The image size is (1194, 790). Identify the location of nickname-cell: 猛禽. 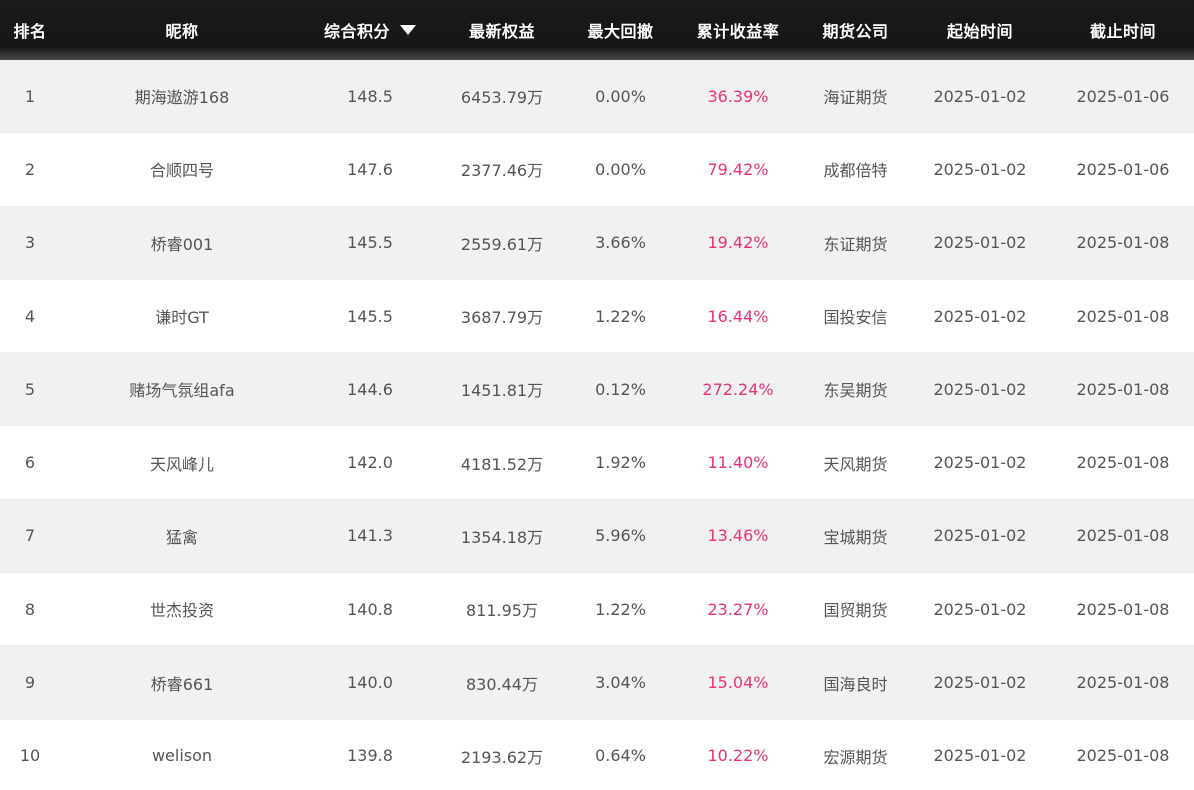
(182, 536).